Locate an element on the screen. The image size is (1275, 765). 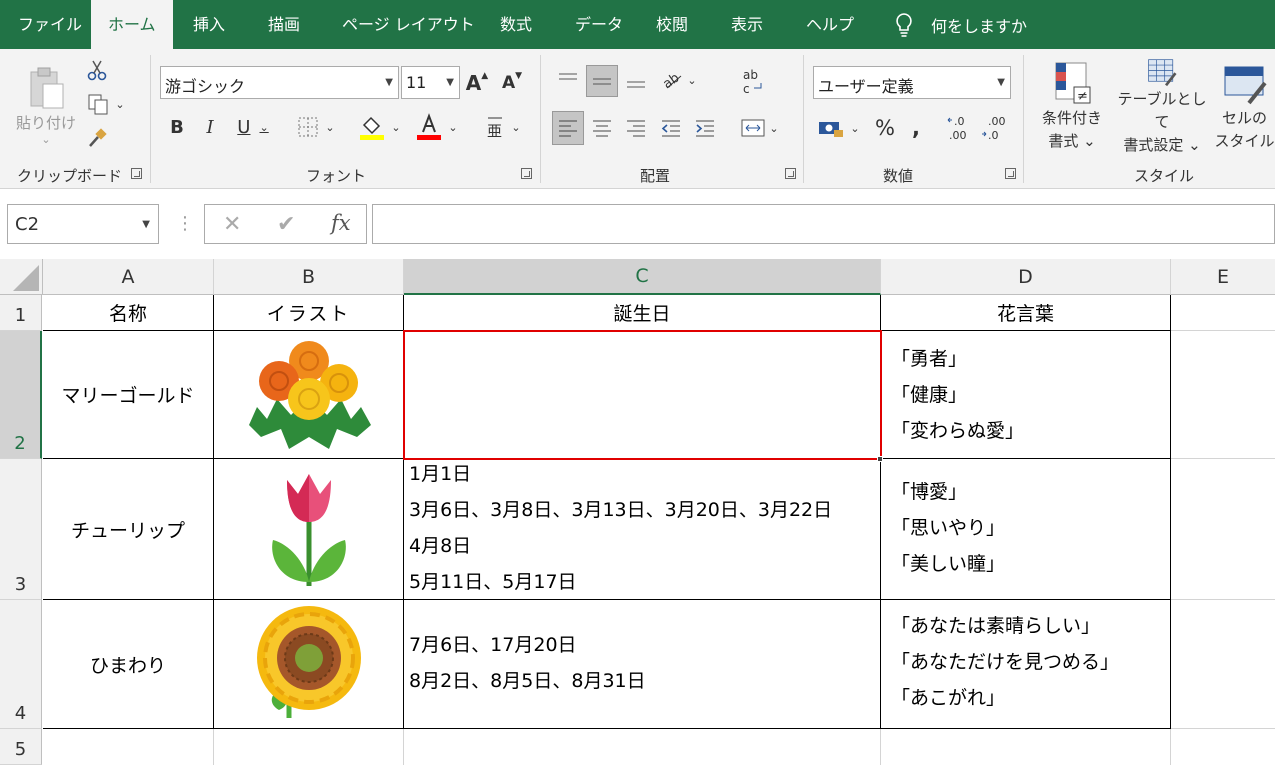
group-separator is located at coordinates (1023, 119).